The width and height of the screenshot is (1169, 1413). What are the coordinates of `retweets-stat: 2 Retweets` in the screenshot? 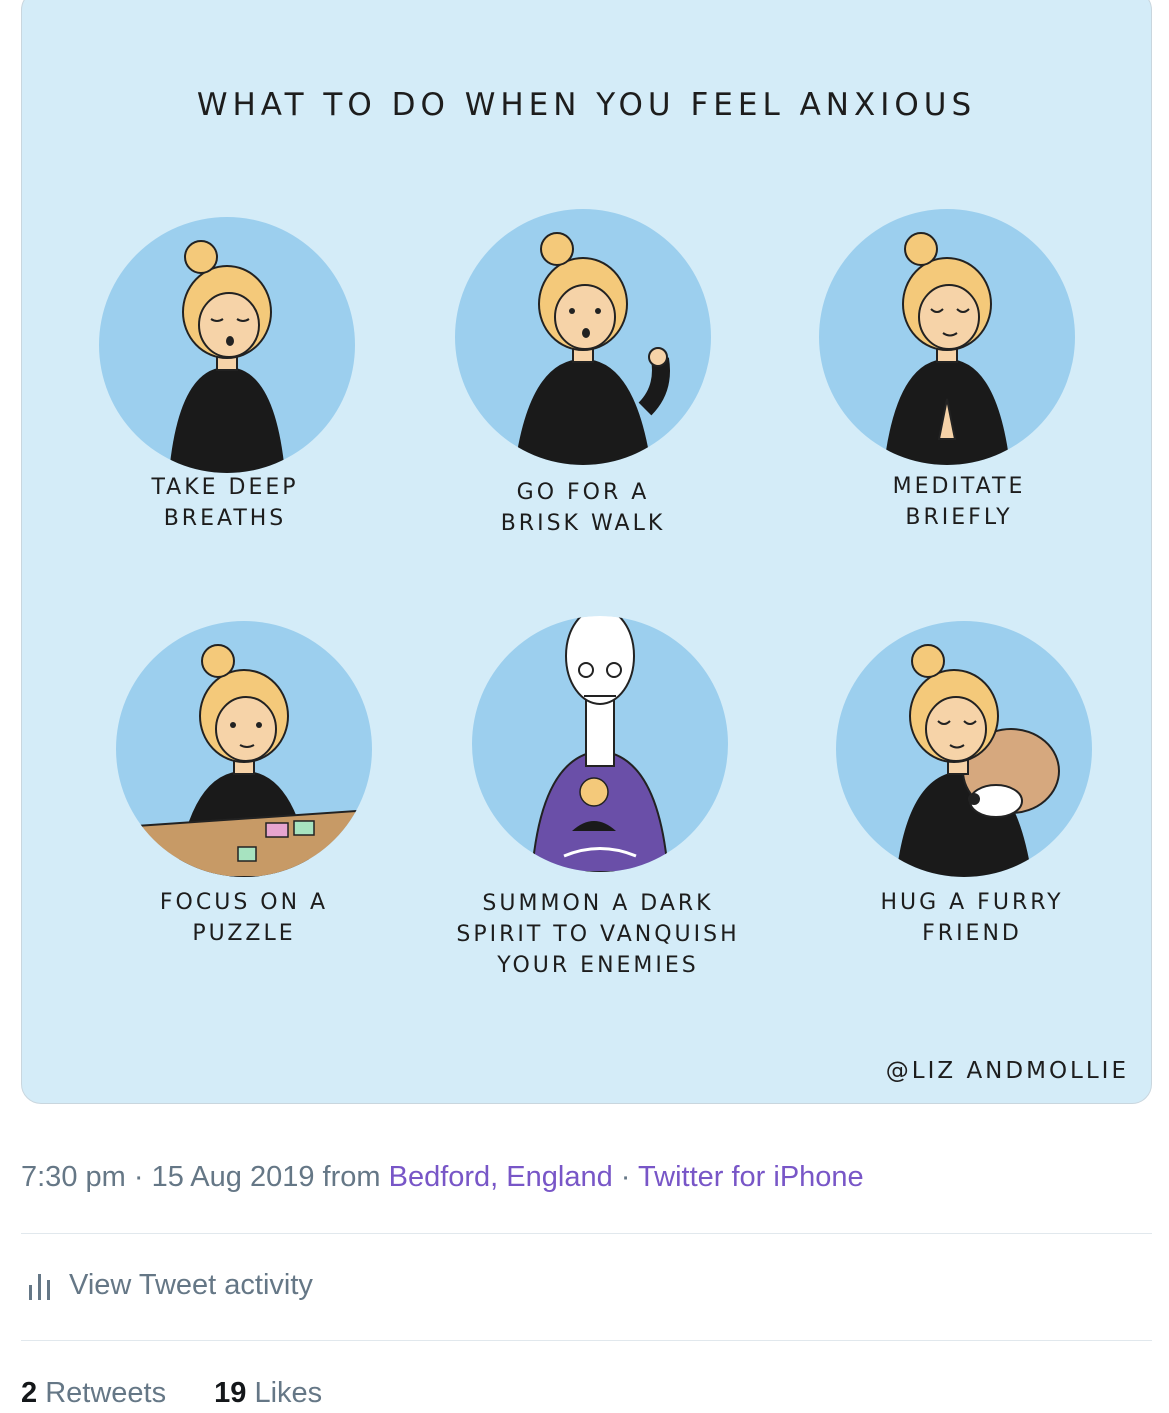 It's located at (93, 1393).